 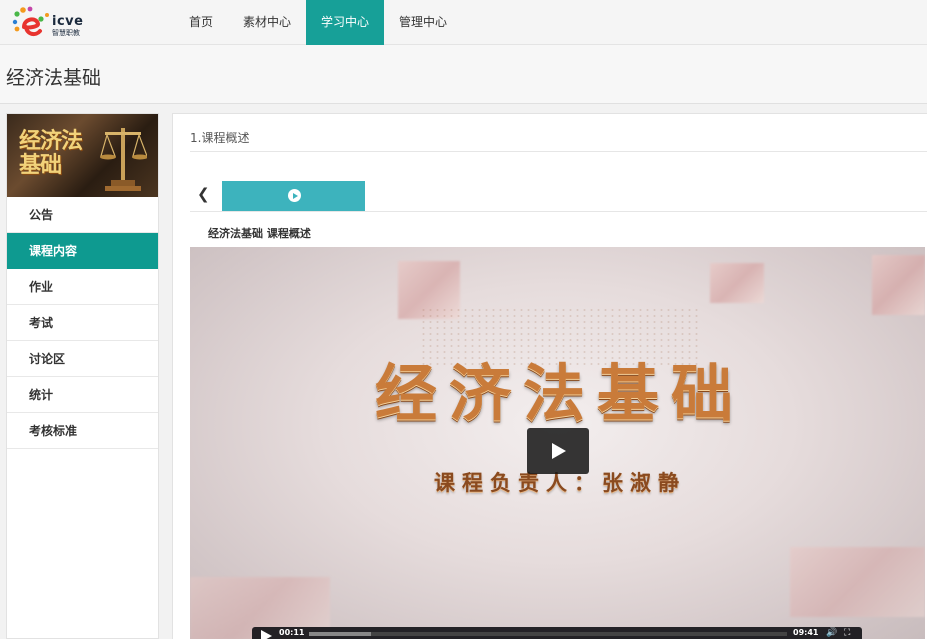 What do you see at coordinates (201, 22) in the screenshot?
I see `nav-item-home: 首页` at bounding box center [201, 22].